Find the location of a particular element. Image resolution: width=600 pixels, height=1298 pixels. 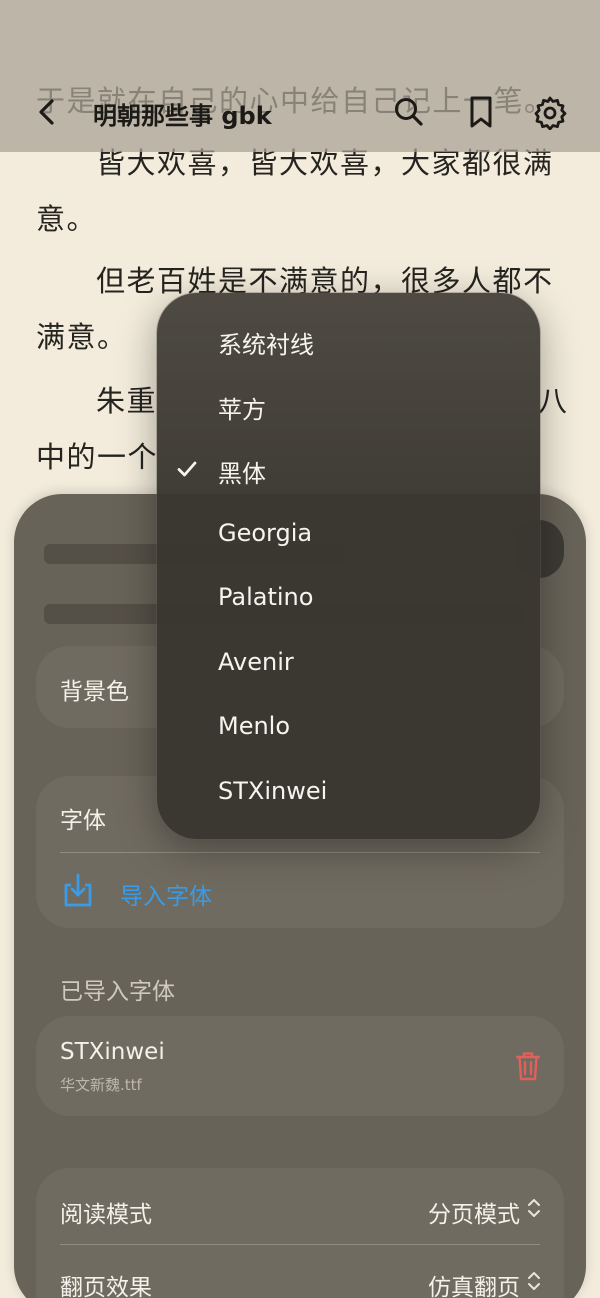

search-icon is located at coordinates (409, 112).